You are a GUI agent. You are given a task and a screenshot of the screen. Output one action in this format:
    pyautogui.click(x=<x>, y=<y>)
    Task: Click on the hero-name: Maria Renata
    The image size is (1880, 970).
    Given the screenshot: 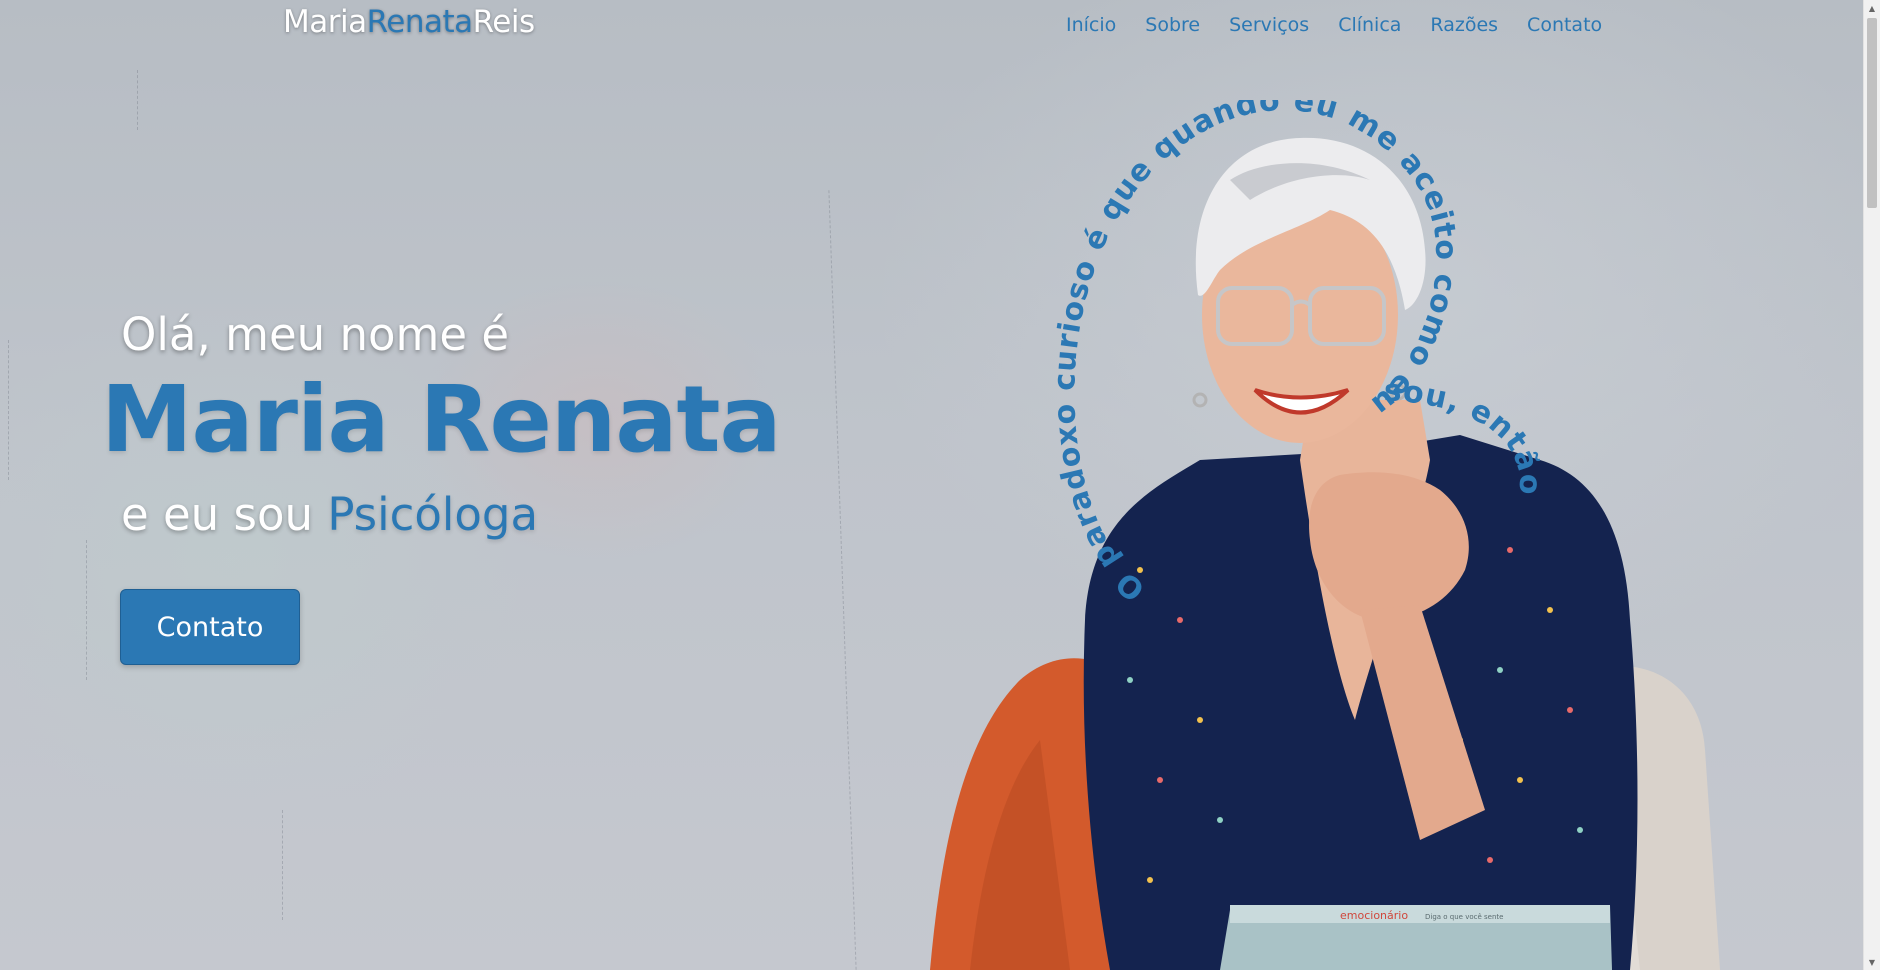 What is the action you would take?
    pyautogui.click(x=441, y=419)
    